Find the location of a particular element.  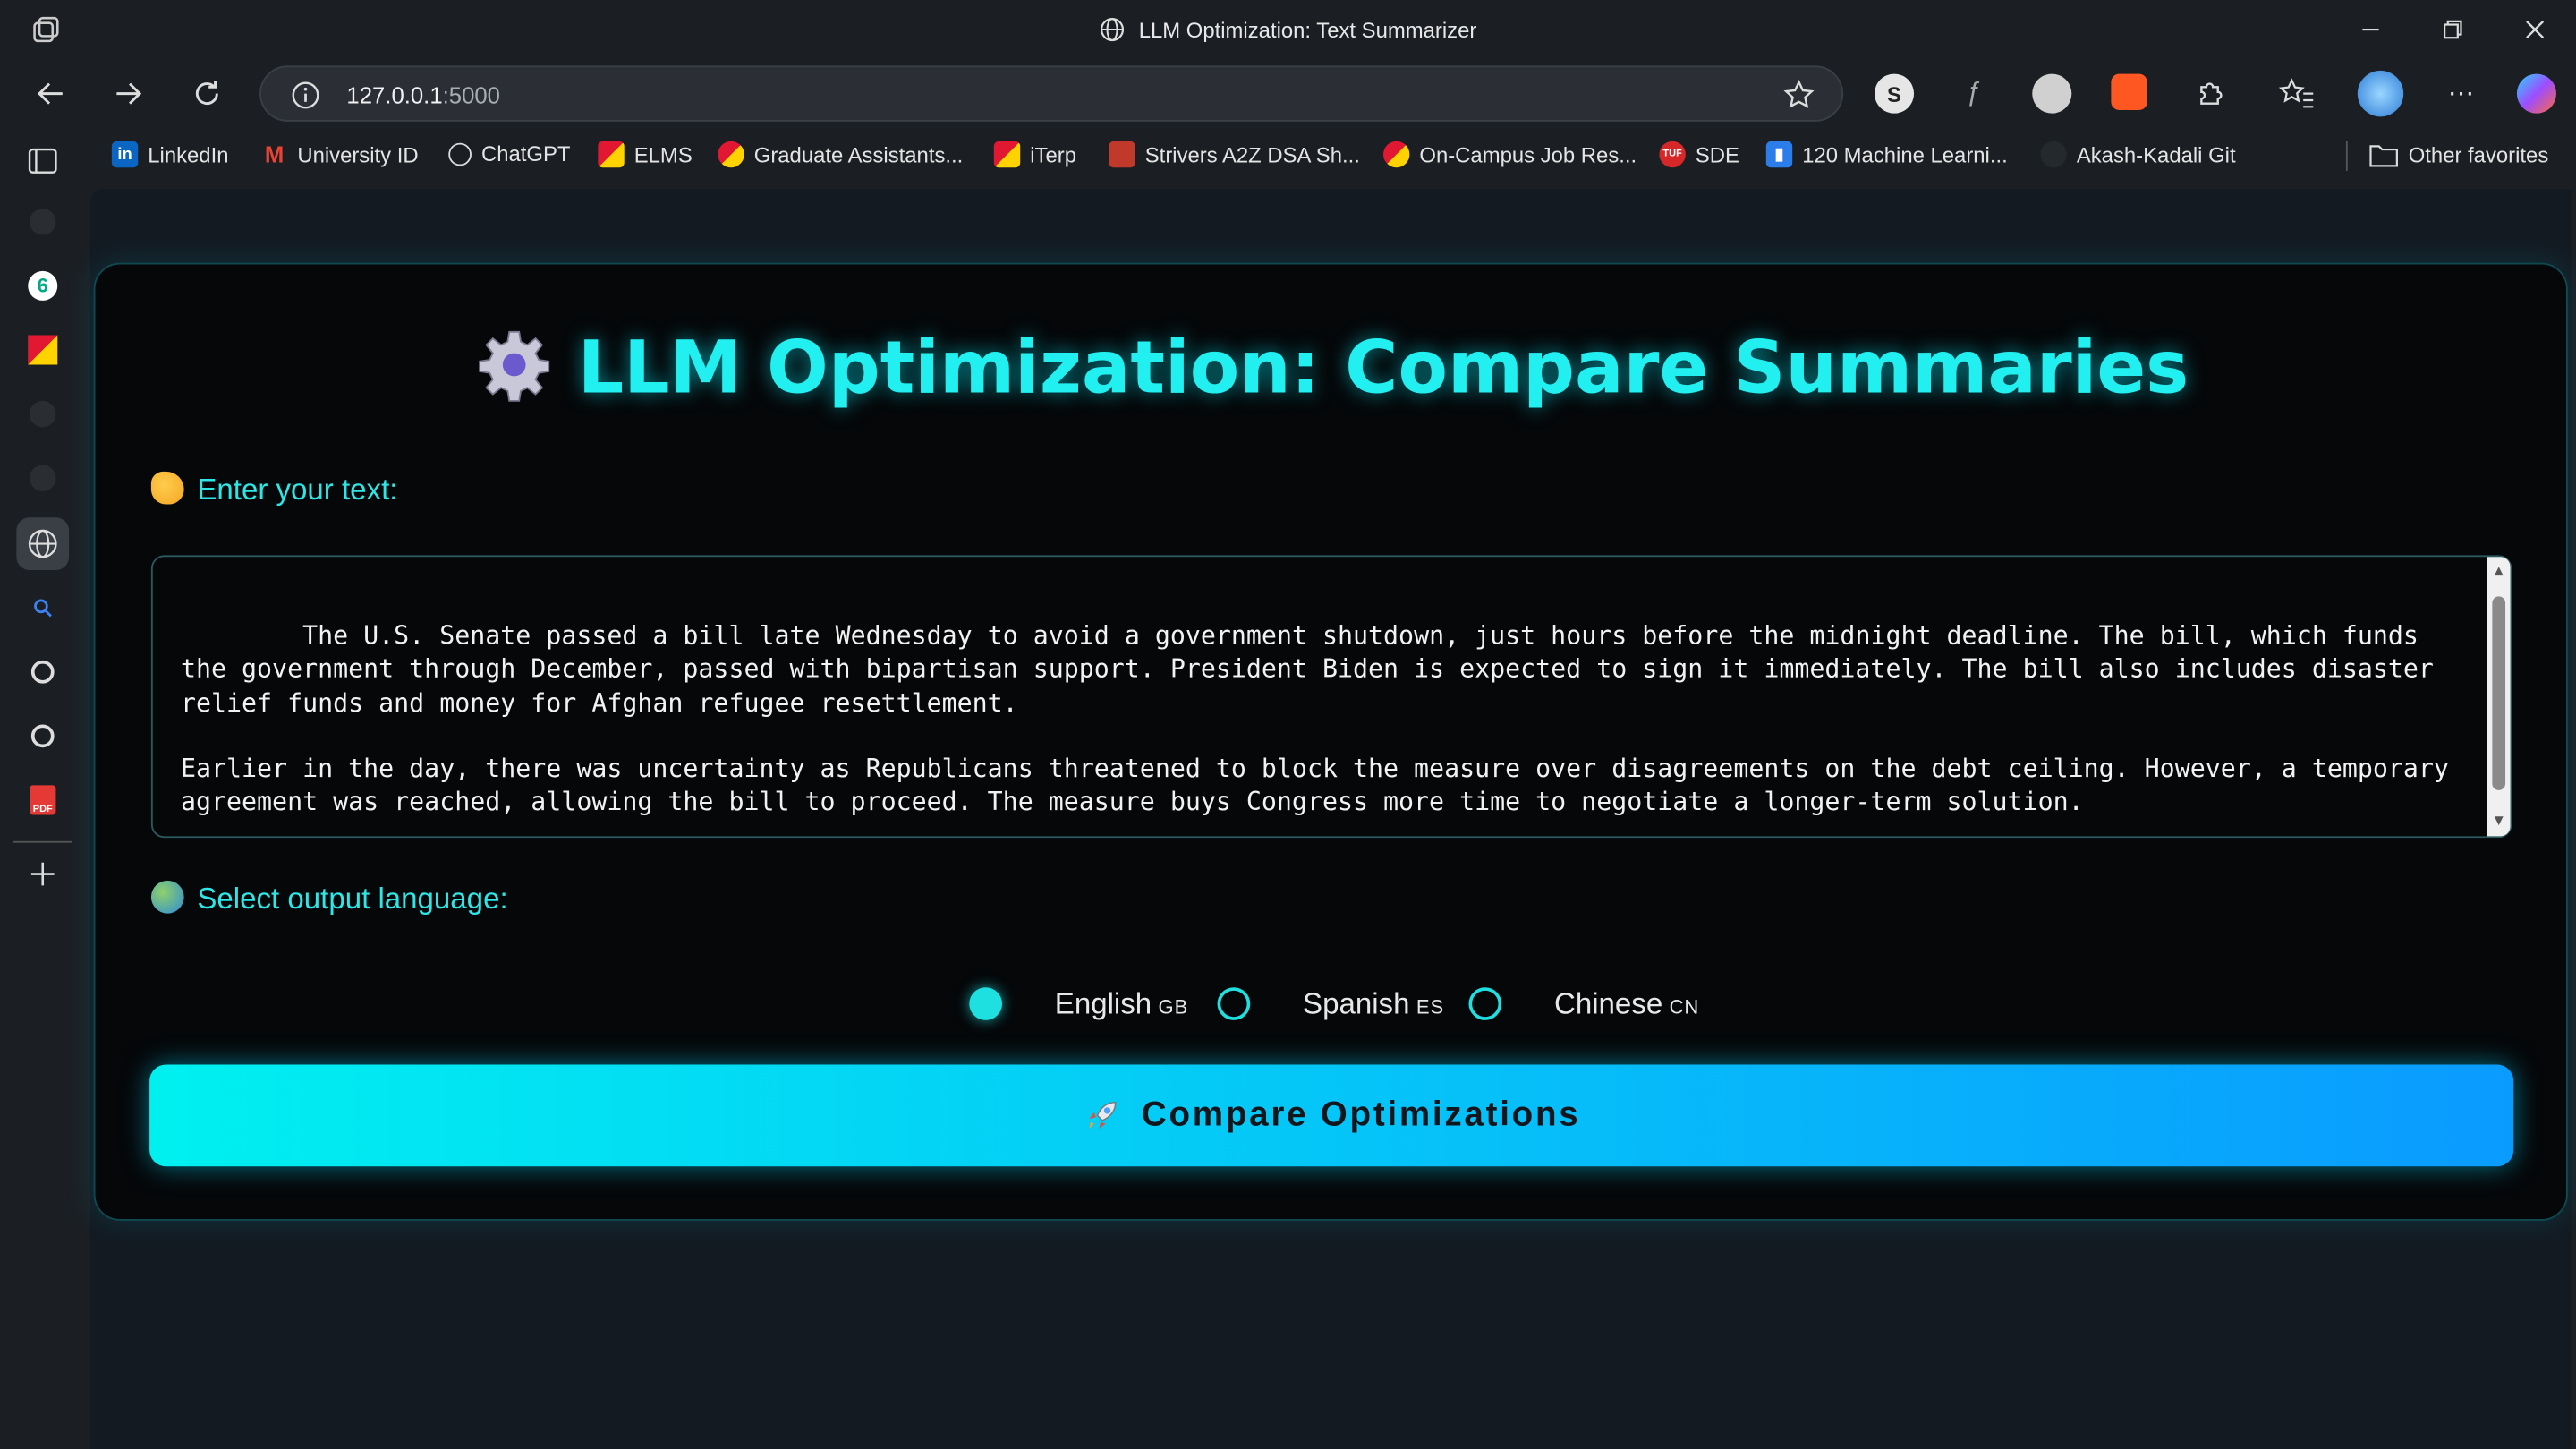

scroll-up-icon: ▲ is located at coordinates (2499, 572).